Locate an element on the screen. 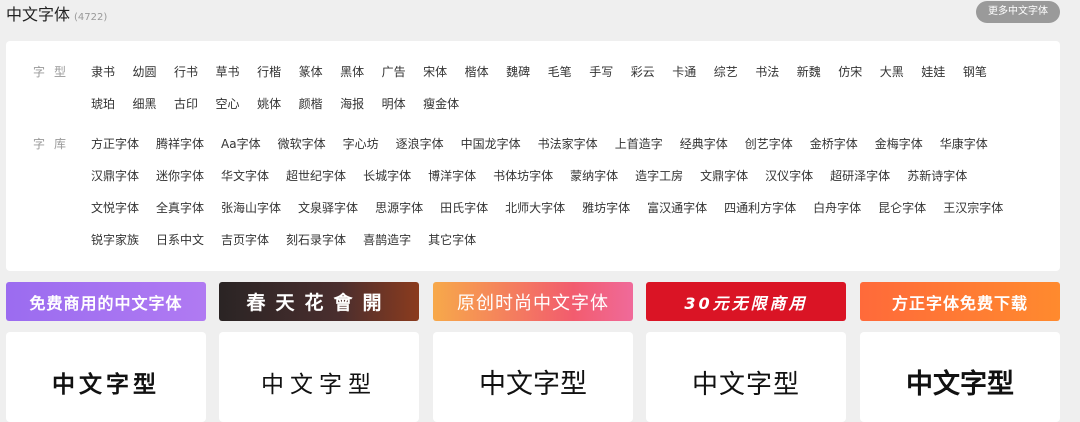  font-style-tag: 综艺 is located at coordinates (726, 72).